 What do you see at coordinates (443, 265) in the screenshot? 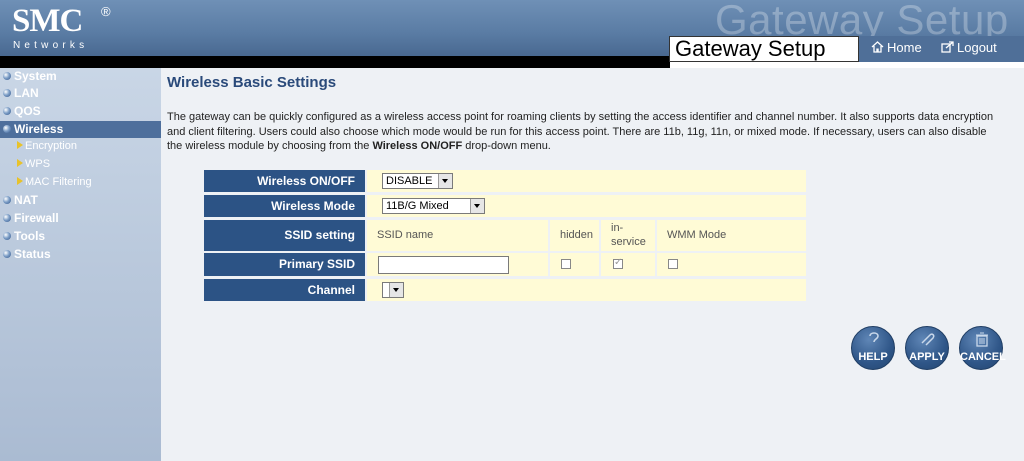
I see `primary-ssid-input` at bounding box center [443, 265].